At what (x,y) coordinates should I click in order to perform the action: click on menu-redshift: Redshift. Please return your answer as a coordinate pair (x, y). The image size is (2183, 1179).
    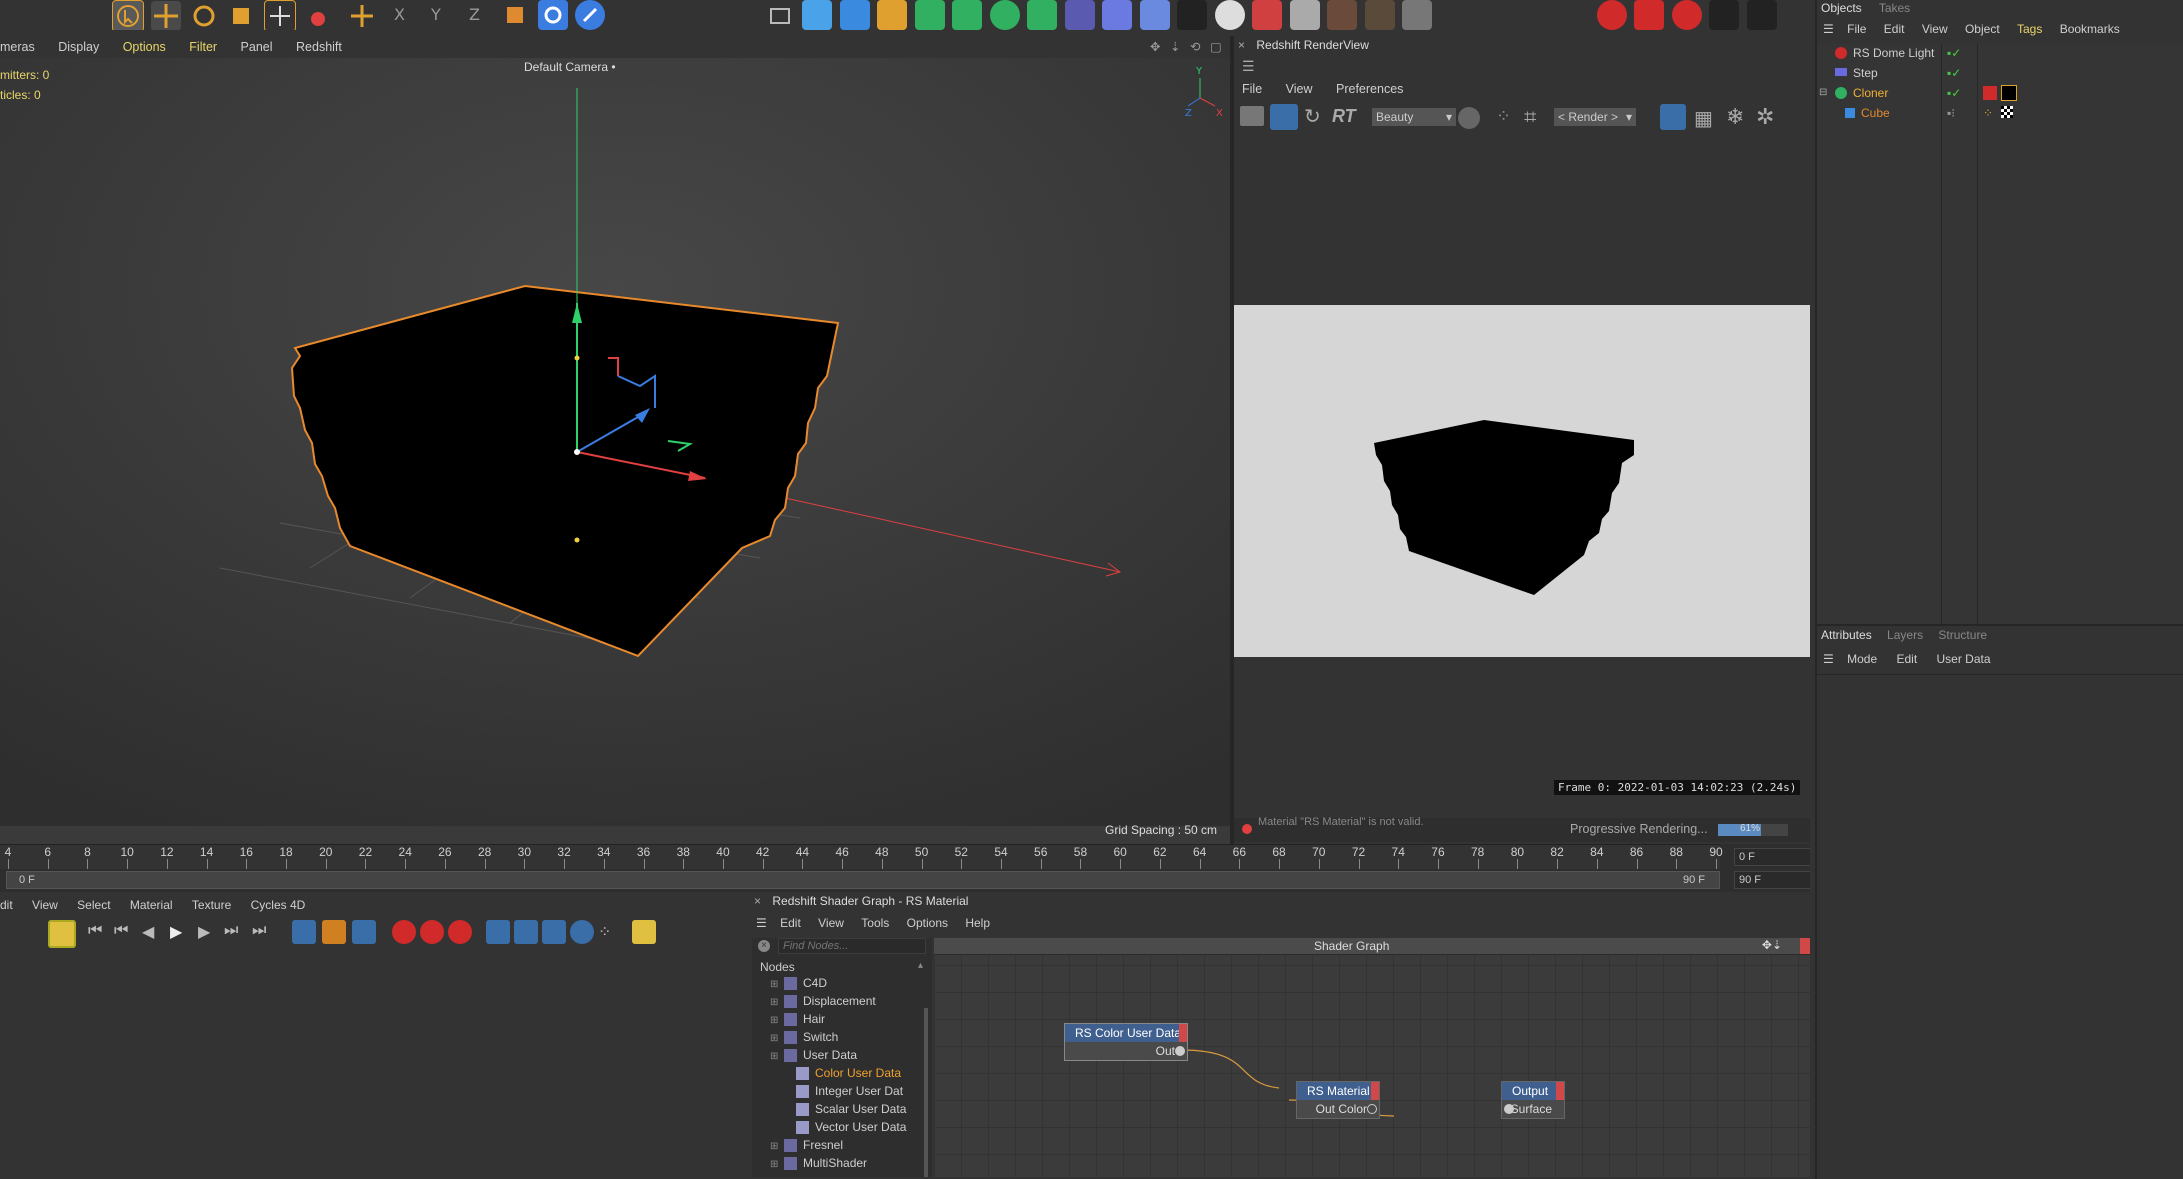
    Looking at the image, I should click on (319, 47).